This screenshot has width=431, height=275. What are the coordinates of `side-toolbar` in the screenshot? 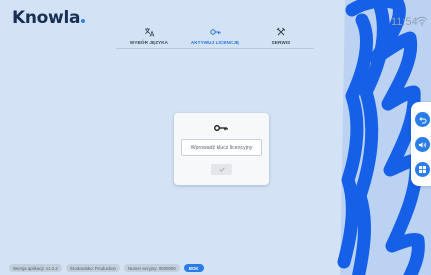 It's located at (421, 144).